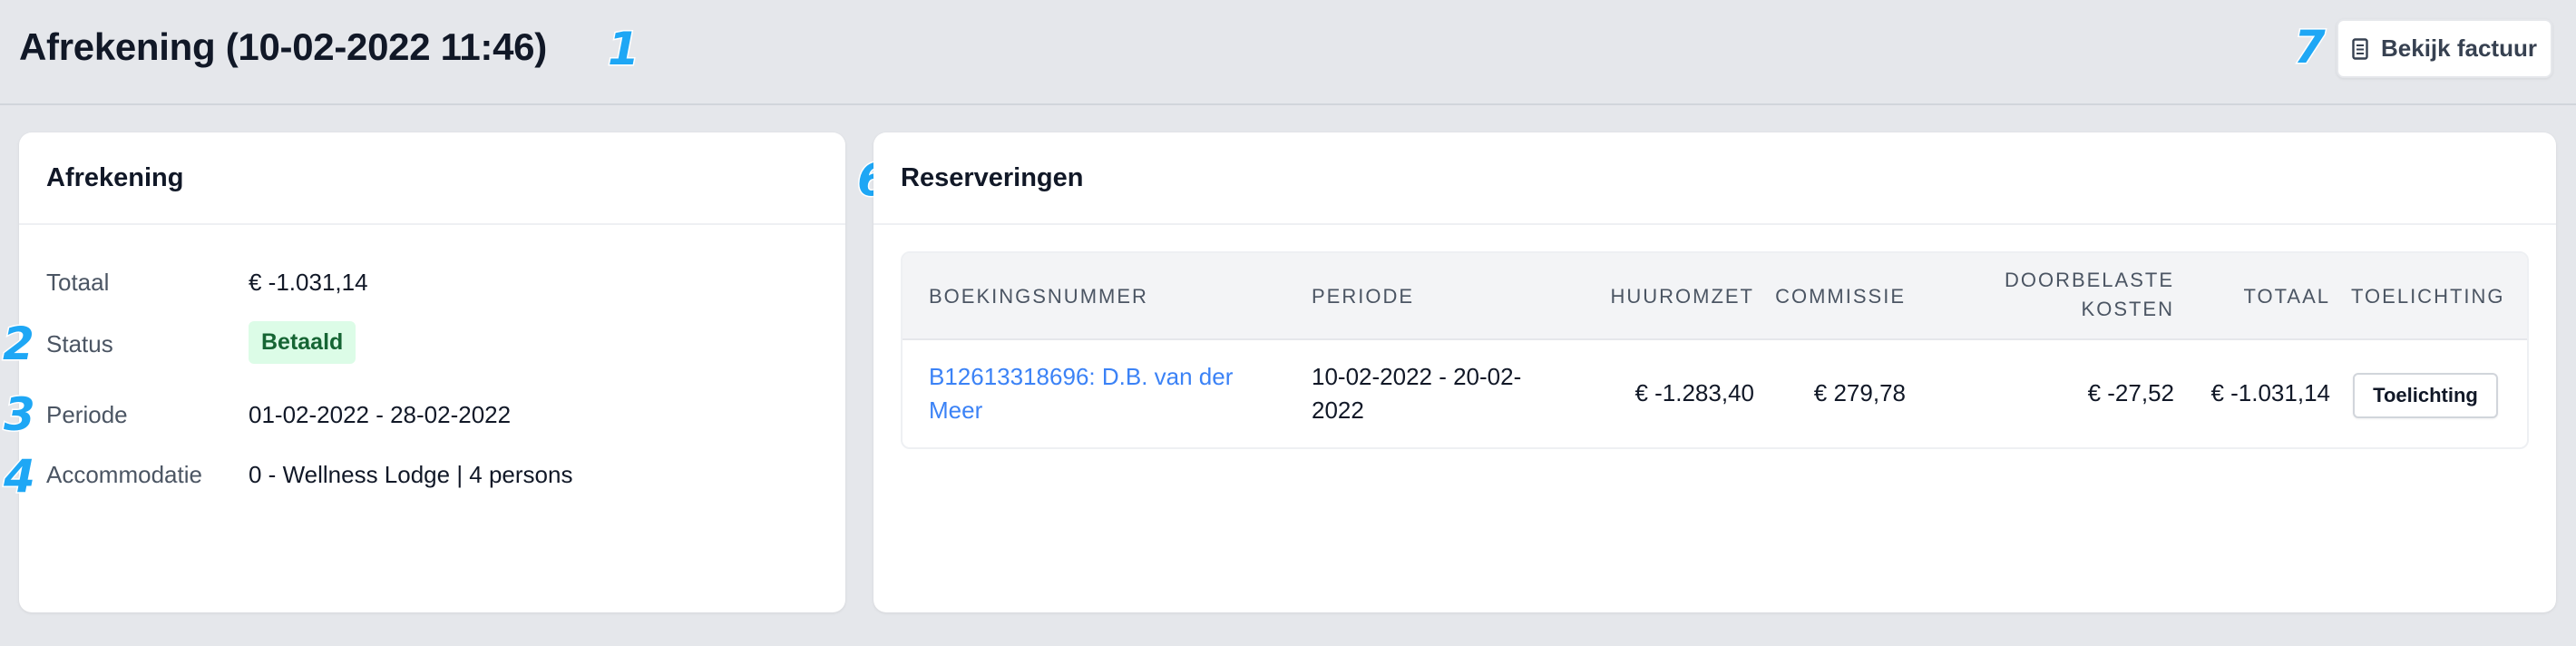 The image size is (2576, 646). Describe the element at coordinates (432, 179) in the screenshot. I see `settlement-heading: Afrekening` at that location.